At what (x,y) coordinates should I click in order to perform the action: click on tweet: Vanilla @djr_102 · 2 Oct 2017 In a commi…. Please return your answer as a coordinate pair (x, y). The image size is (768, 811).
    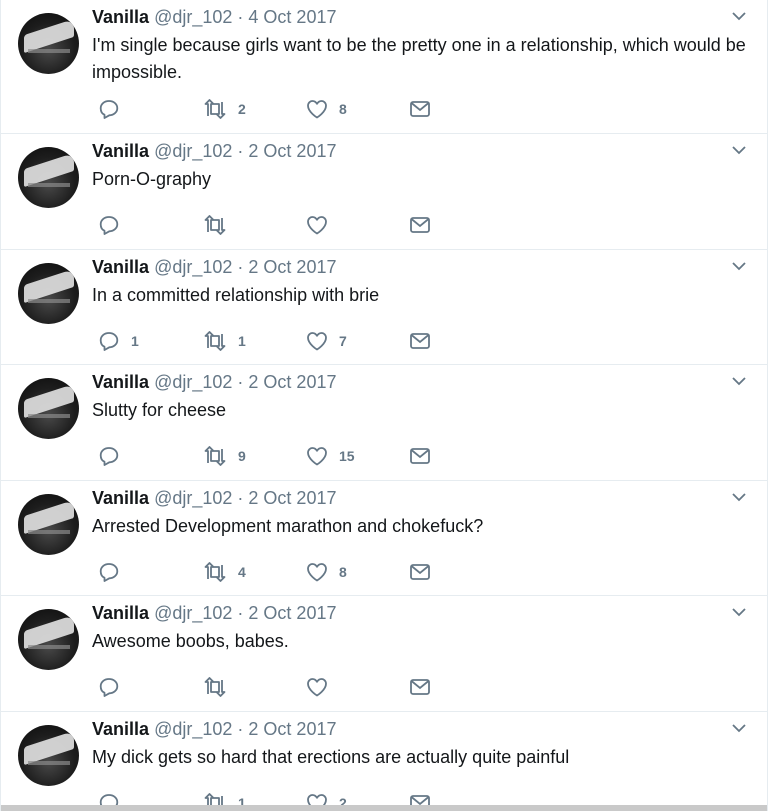
    Looking at the image, I should click on (384, 307).